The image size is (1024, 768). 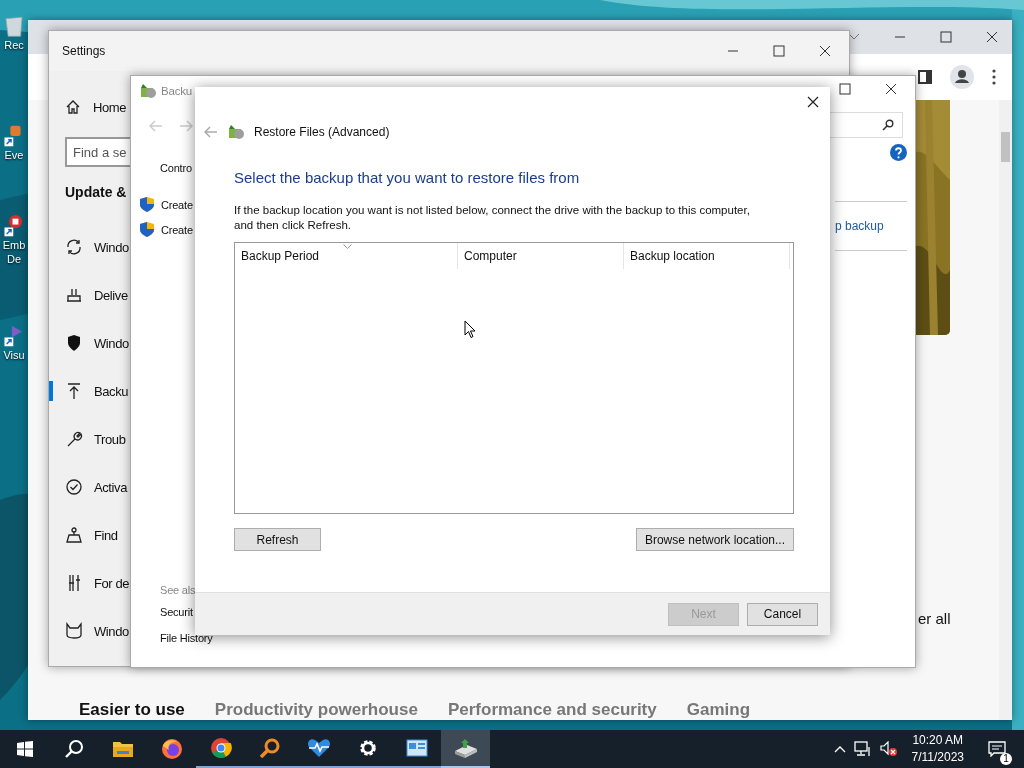 I want to click on date-text: 7/11/2023, so click(x=937, y=757).